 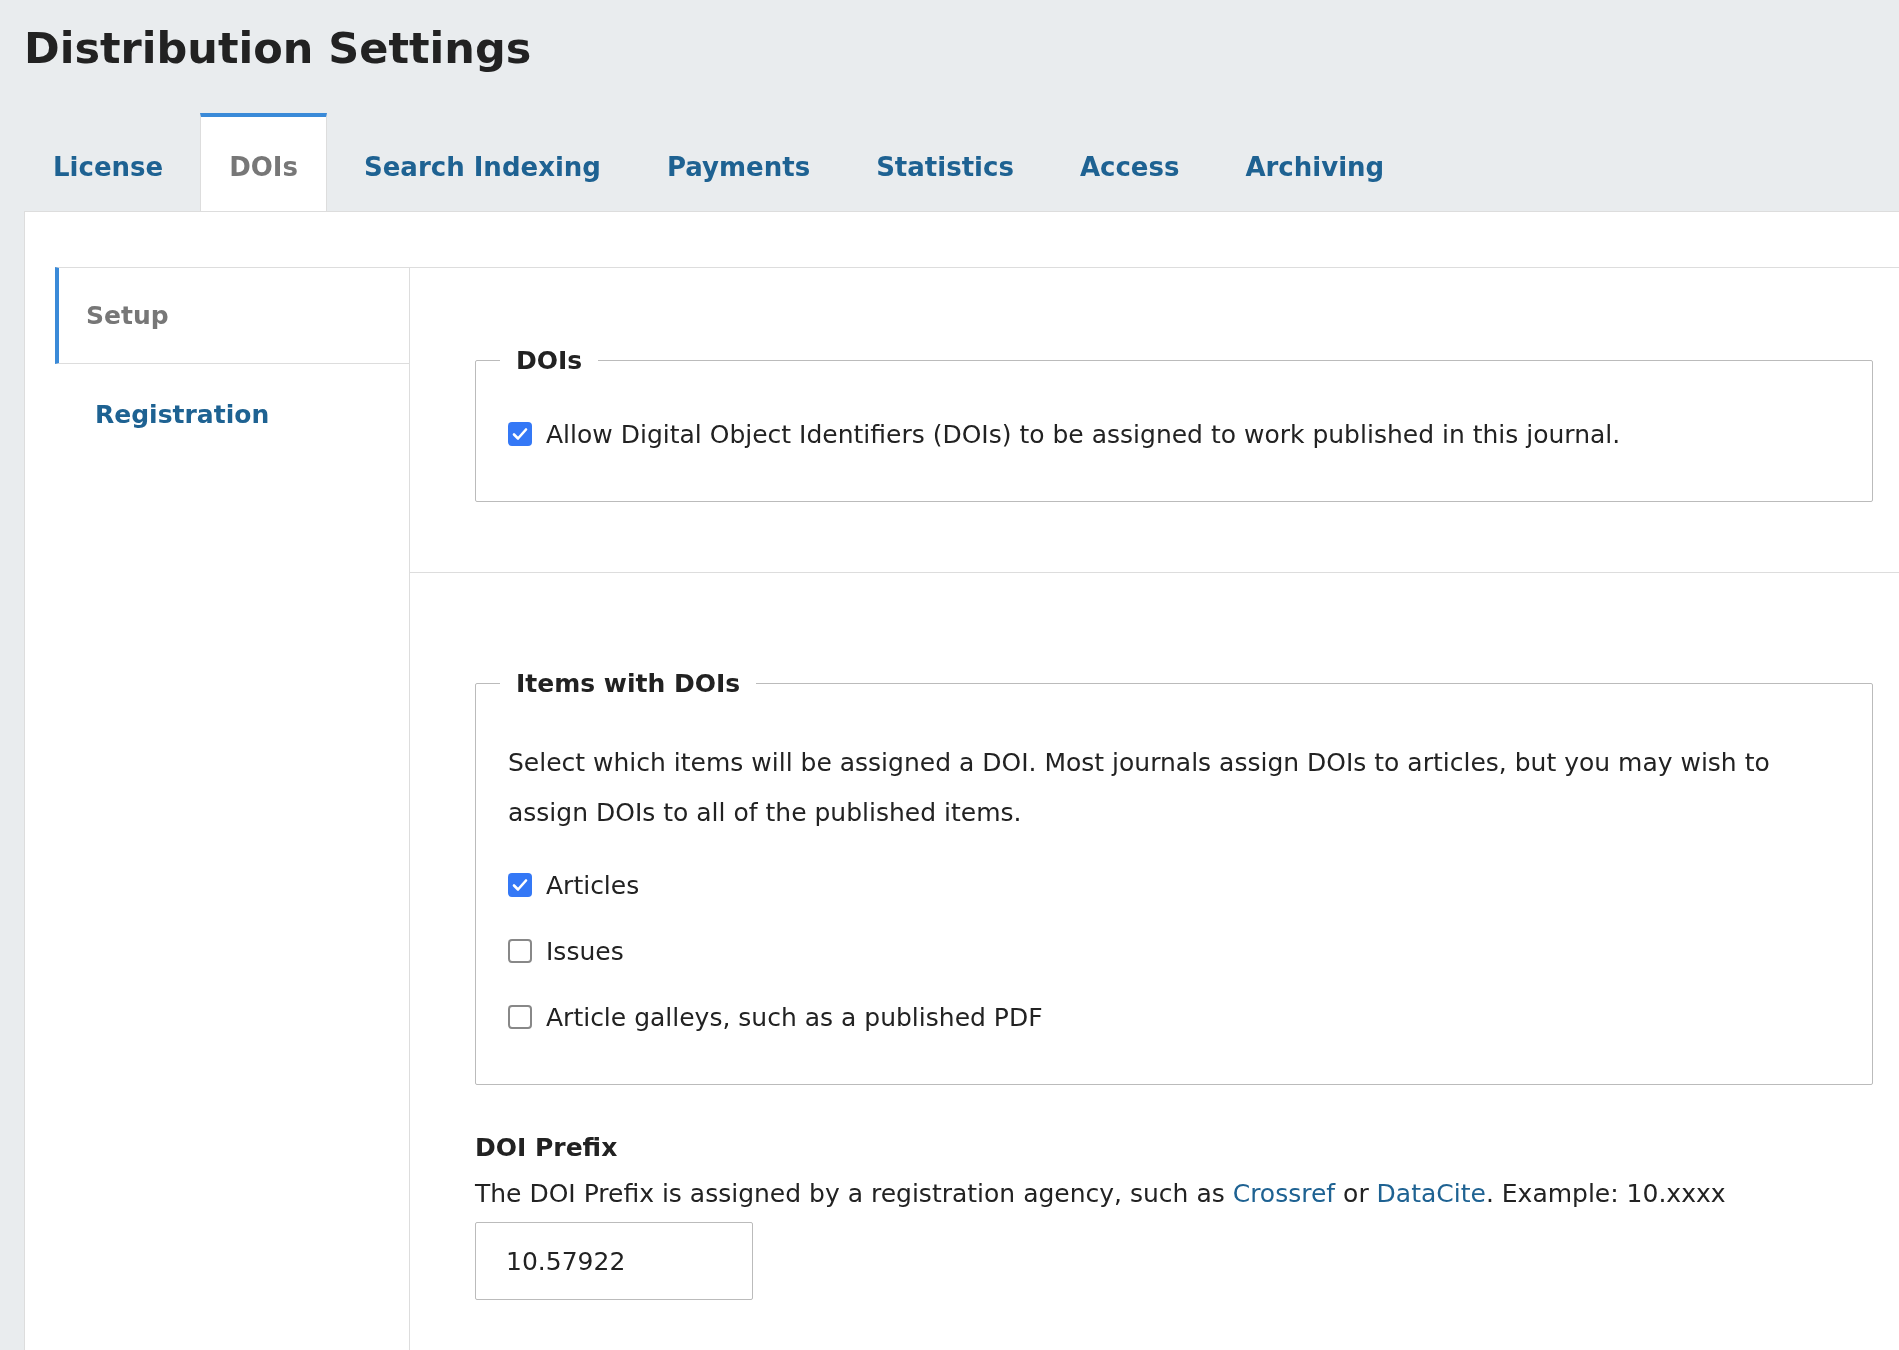 What do you see at coordinates (738, 162) in the screenshot?
I see `tab: Payments` at bounding box center [738, 162].